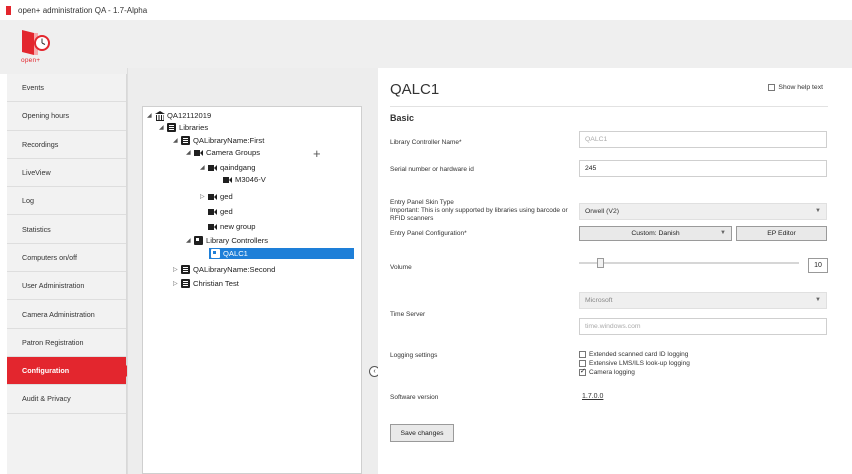  I want to click on tree-node-library-controllers: ◢ Library Controllers, so click(227, 240).